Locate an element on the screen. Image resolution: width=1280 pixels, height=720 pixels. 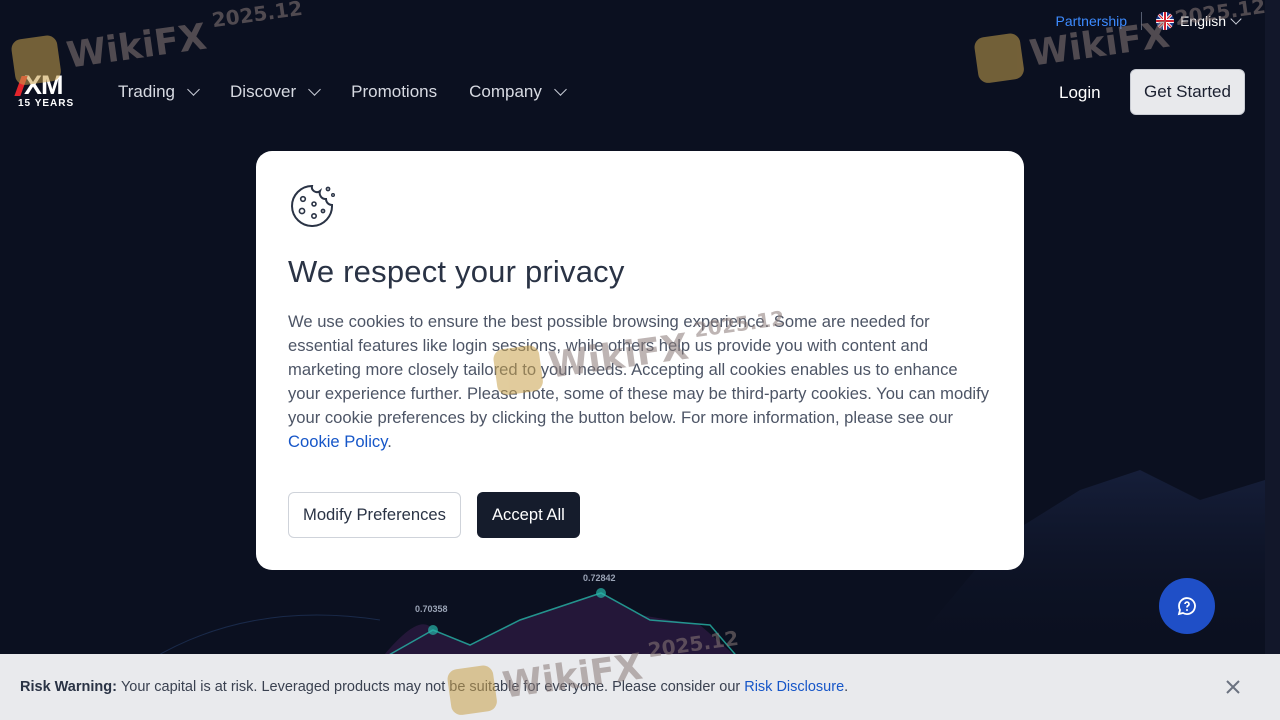
risk-warning-heading: Risk Warning: is located at coordinates (68, 687).